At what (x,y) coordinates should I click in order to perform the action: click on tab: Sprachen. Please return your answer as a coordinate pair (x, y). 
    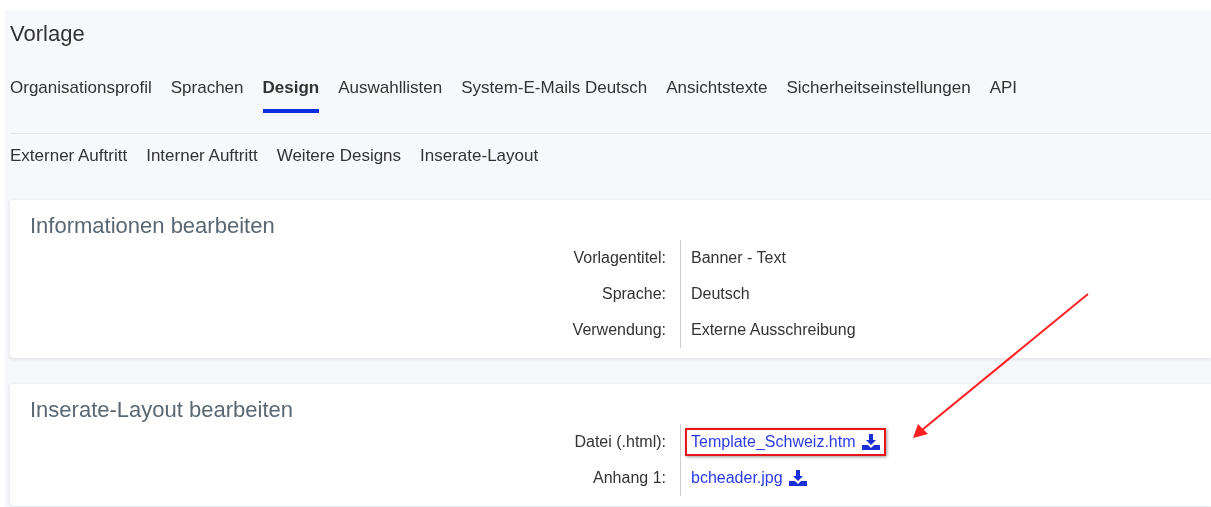
    Looking at the image, I should click on (207, 95).